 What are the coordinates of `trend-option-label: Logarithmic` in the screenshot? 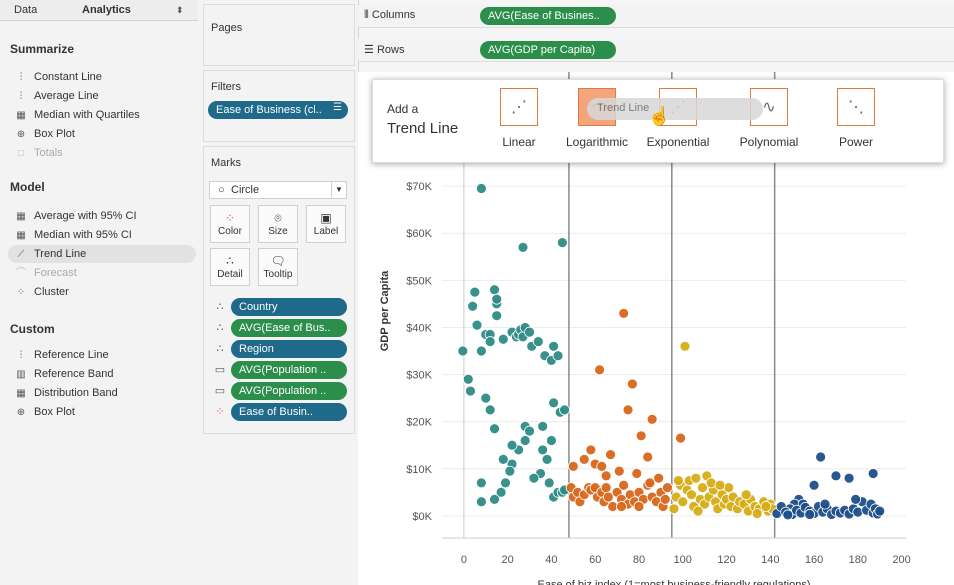 It's located at (597, 142).